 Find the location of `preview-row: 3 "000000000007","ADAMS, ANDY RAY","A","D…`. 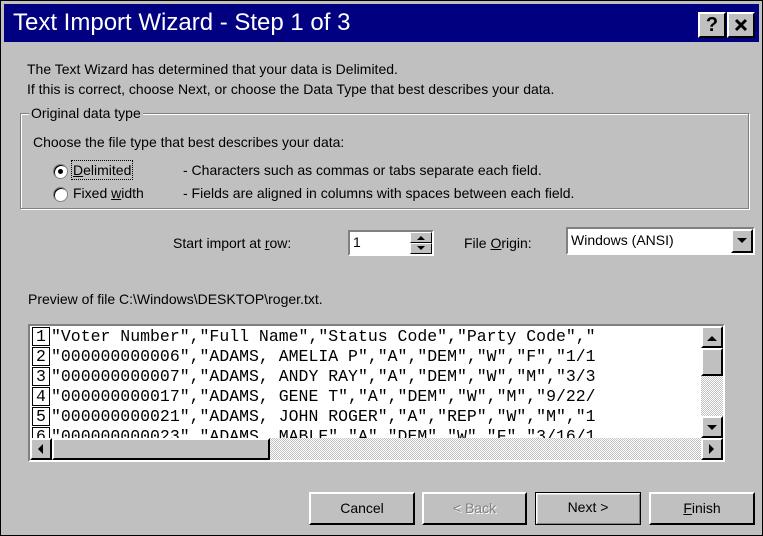

preview-row: 3 "000000000007","ADAMS, ANDY RAY","A","D… is located at coordinates (314, 377).